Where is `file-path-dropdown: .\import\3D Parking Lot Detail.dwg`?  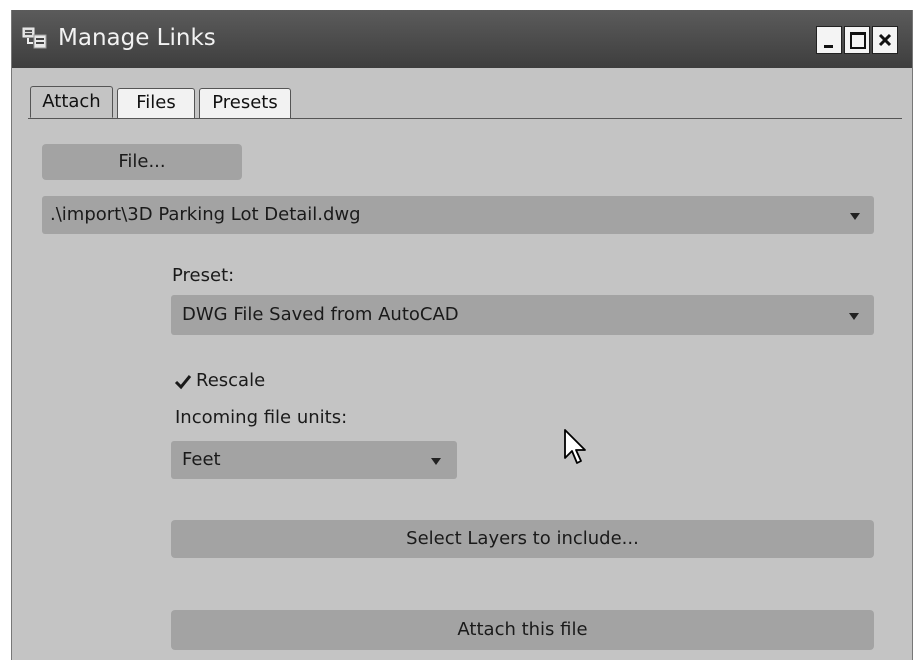
file-path-dropdown: .\import\3D Parking Lot Detail.dwg is located at coordinates (458, 215).